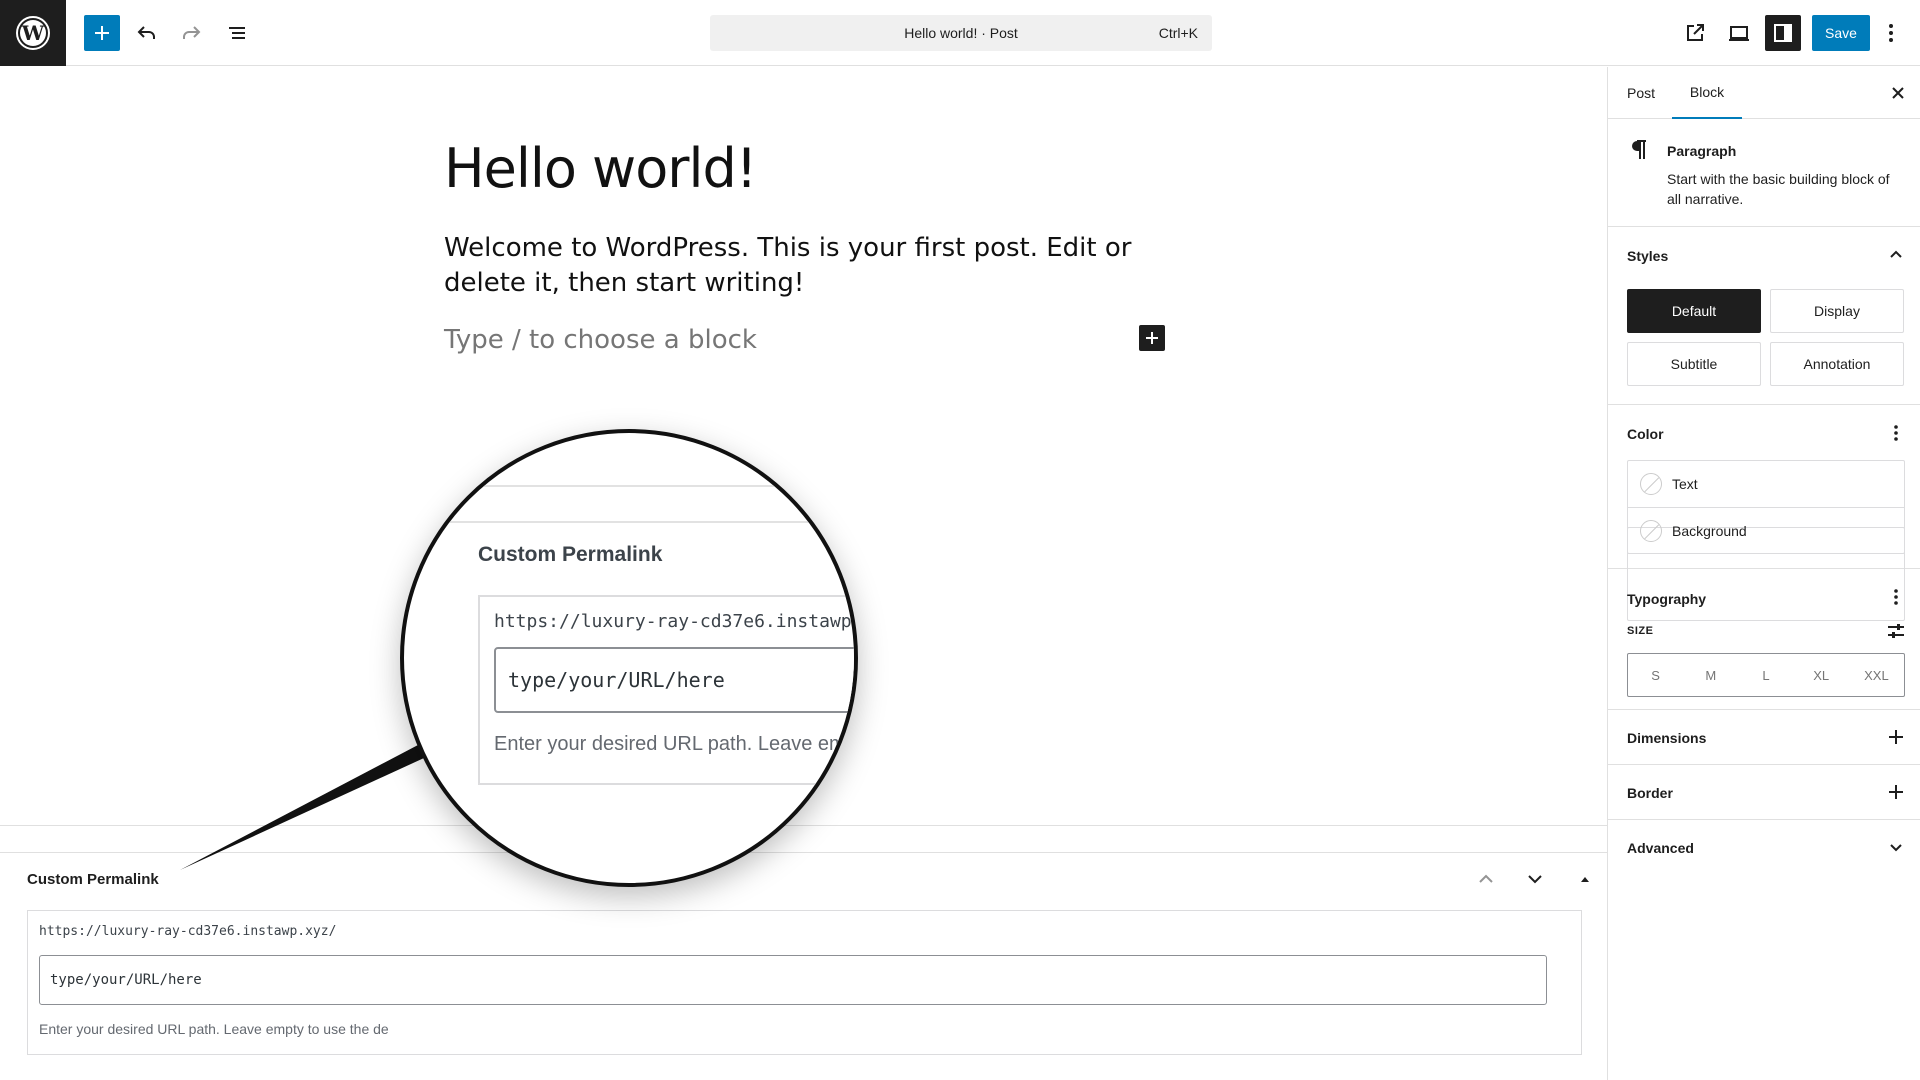 Image resolution: width=1920 pixels, height=1080 pixels. I want to click on wordpress-icon: W, so click(33, 33).